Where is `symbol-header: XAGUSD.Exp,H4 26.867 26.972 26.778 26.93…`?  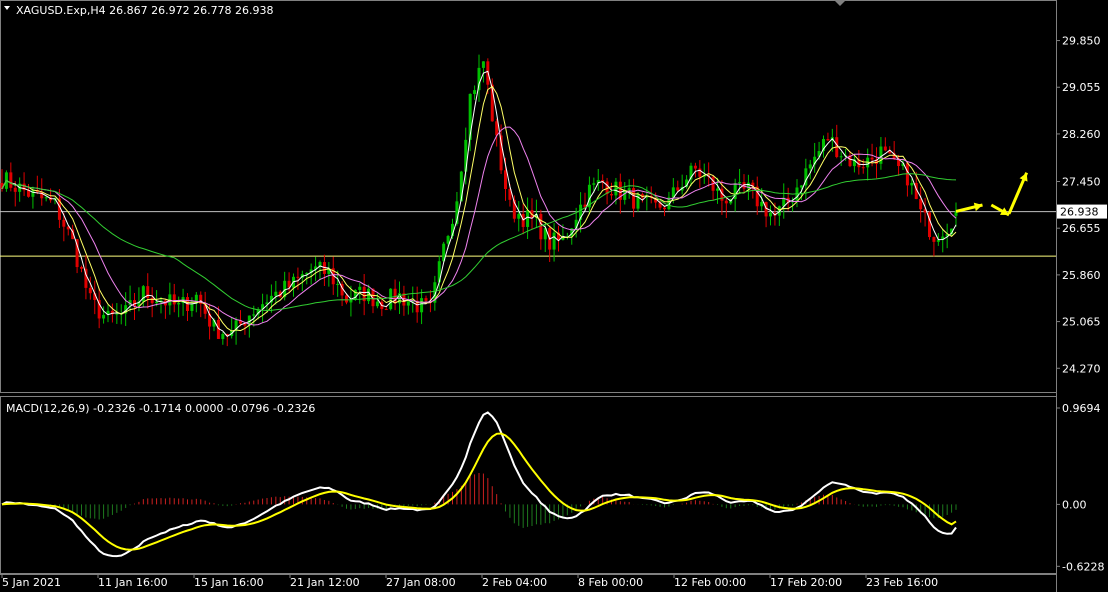 symbol-header: XAGUSD.Exp,H4 26.867 26.972 26.778 26.93… is located at coordinates (145, 10).